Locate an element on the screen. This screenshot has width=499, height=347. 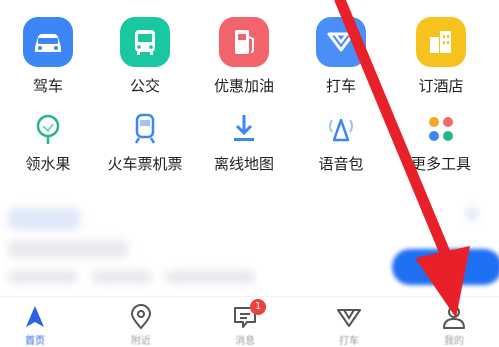
go-button: 去 is located at coordinates (445, 267).